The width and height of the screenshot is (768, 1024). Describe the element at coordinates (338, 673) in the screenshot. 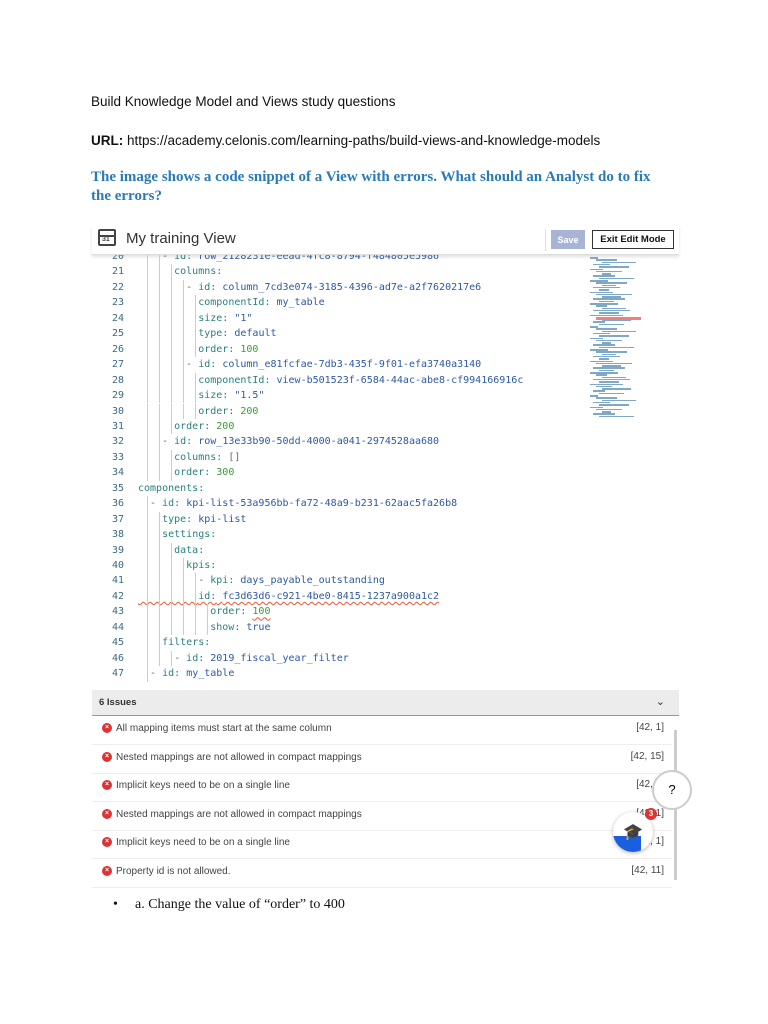

I see `code-line: 47 - id: my_table` at that location.